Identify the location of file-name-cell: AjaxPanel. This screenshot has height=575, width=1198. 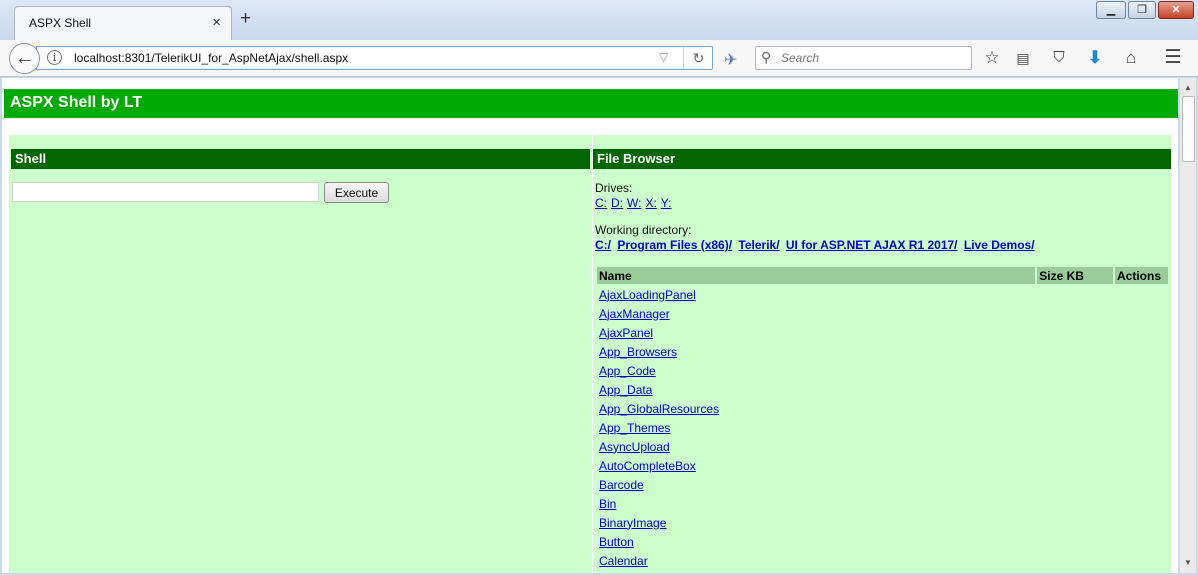
(816, 332).